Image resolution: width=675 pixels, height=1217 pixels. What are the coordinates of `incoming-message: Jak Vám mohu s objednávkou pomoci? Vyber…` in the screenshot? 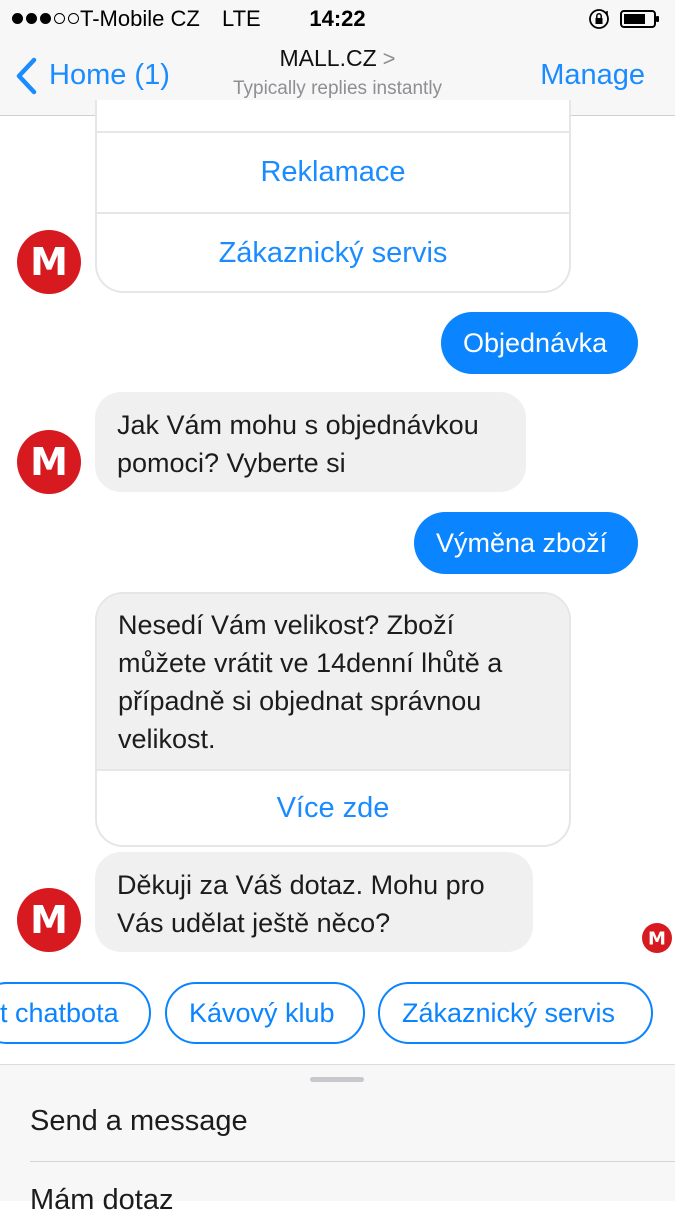 It's located at (310, 442).